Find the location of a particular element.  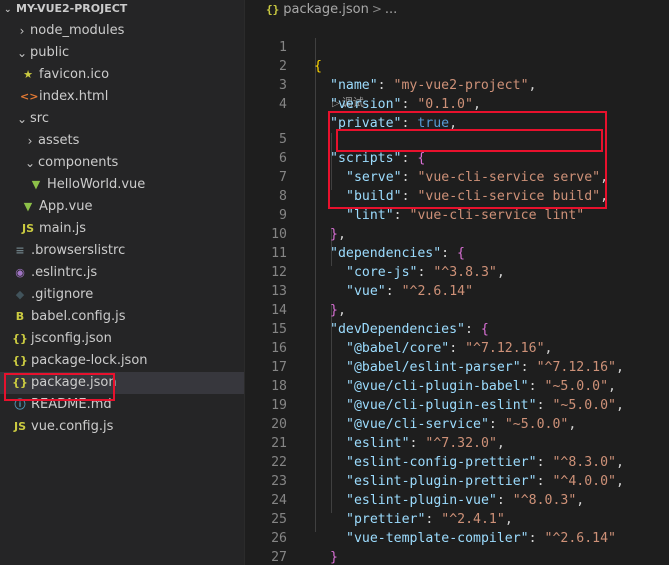

list-icon: ≡ is located at coordinates (20, 250).